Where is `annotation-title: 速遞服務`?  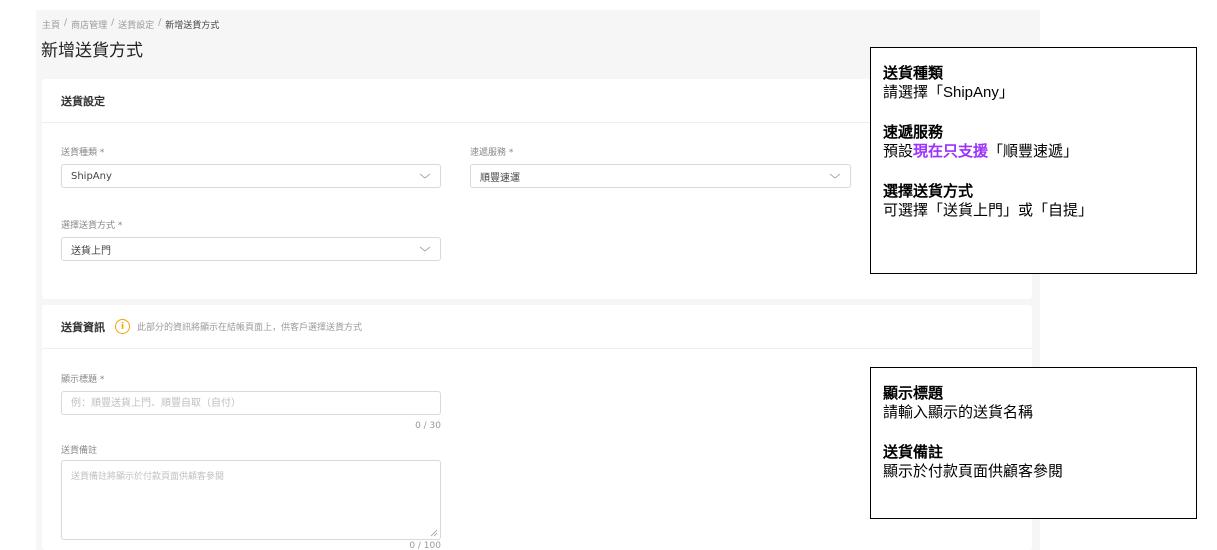 annotation-title: 速遞服務 is located at coordinates (913, 132).